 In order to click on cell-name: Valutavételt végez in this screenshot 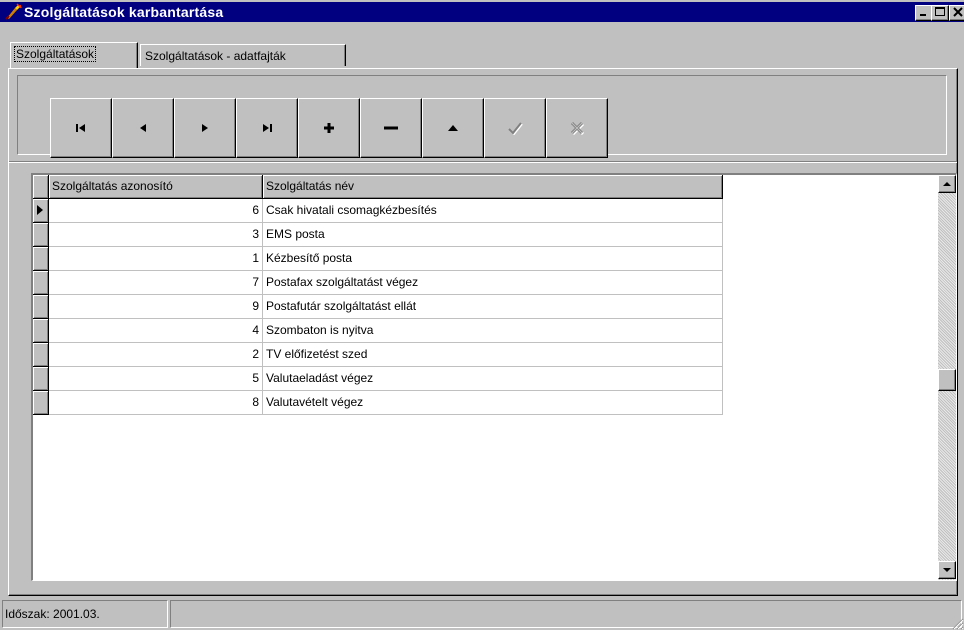, I will do `click(493, 403)`.